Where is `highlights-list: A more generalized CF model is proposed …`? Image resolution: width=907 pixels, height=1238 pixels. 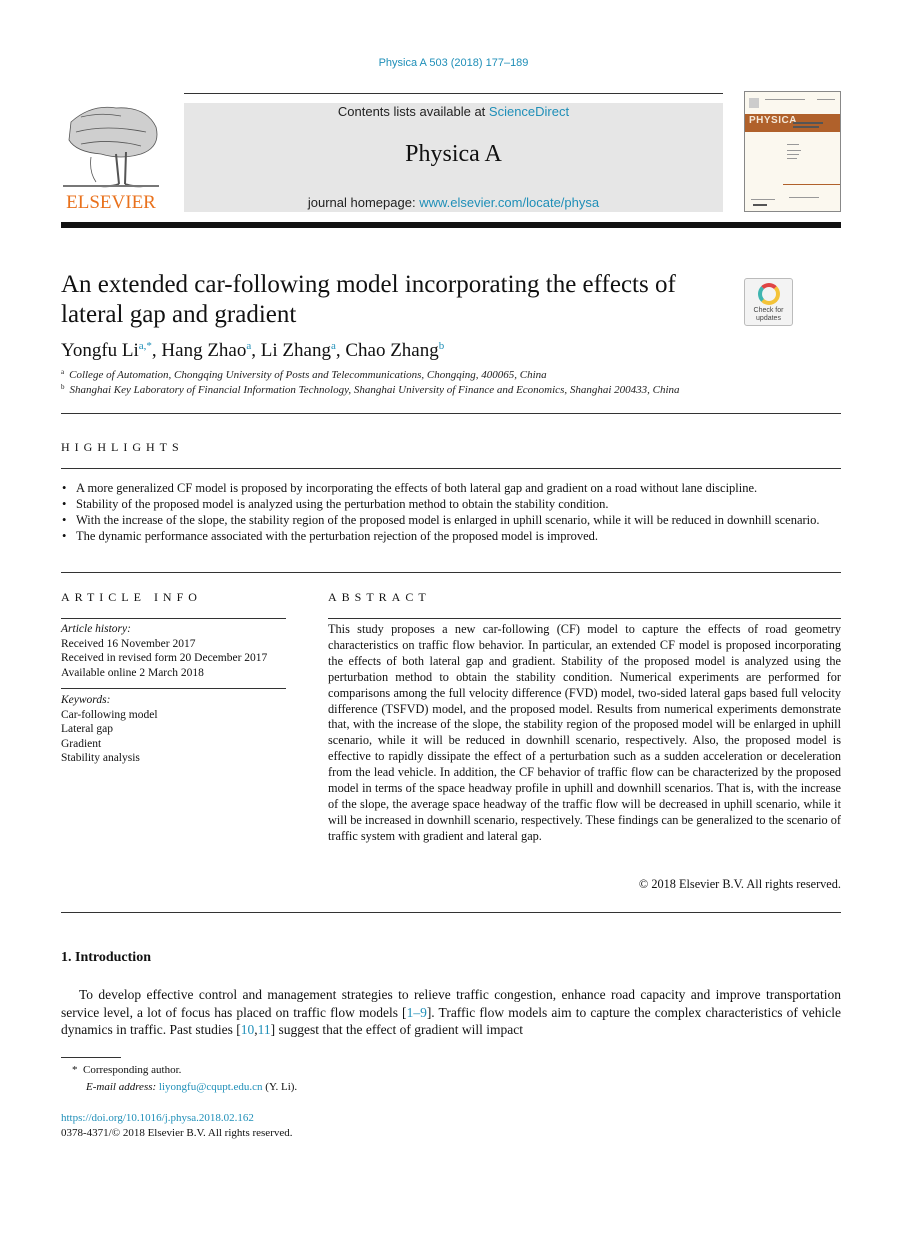
highlights-list: A more generalized CF model is proposed … is located at coordinates (451, 512).